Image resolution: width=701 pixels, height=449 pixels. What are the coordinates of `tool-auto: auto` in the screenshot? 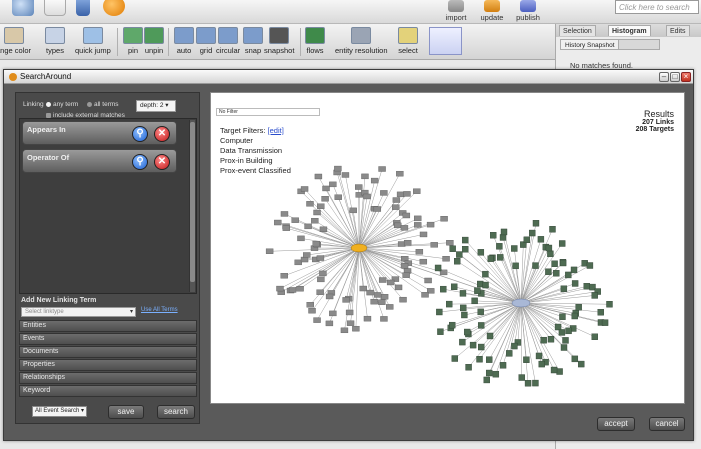 It's located at (184, 41).